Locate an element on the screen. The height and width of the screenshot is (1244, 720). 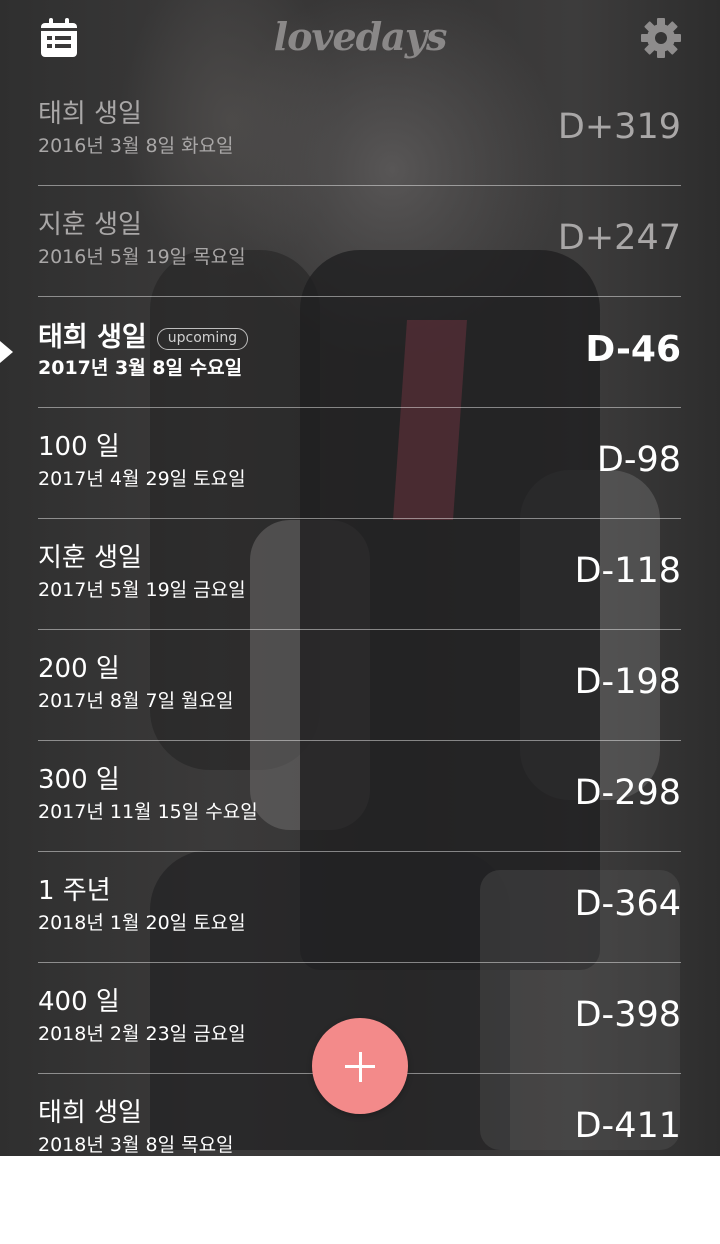
event-date: 2017년 4월 29일 토요일 is located at coordinates (142, 479).